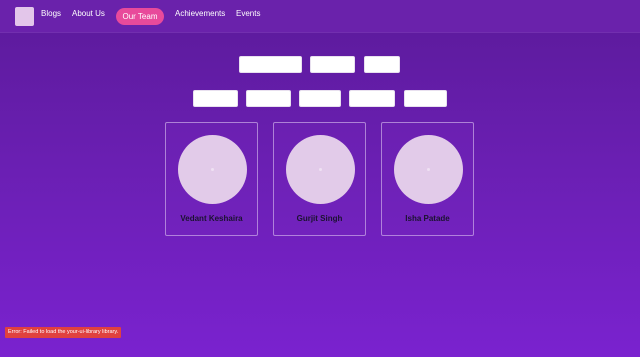 The height and width of the screenshot is (357, 640). I want to click on nav-link-achievements: Achievements, so click(200, 14).